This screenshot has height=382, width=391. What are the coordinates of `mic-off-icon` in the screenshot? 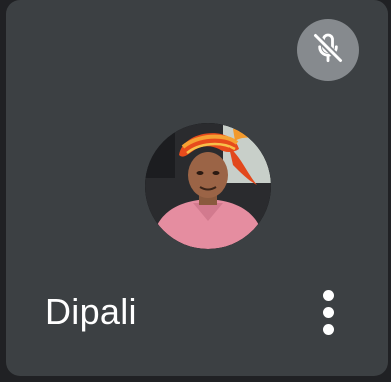 It's located at (328, 50).